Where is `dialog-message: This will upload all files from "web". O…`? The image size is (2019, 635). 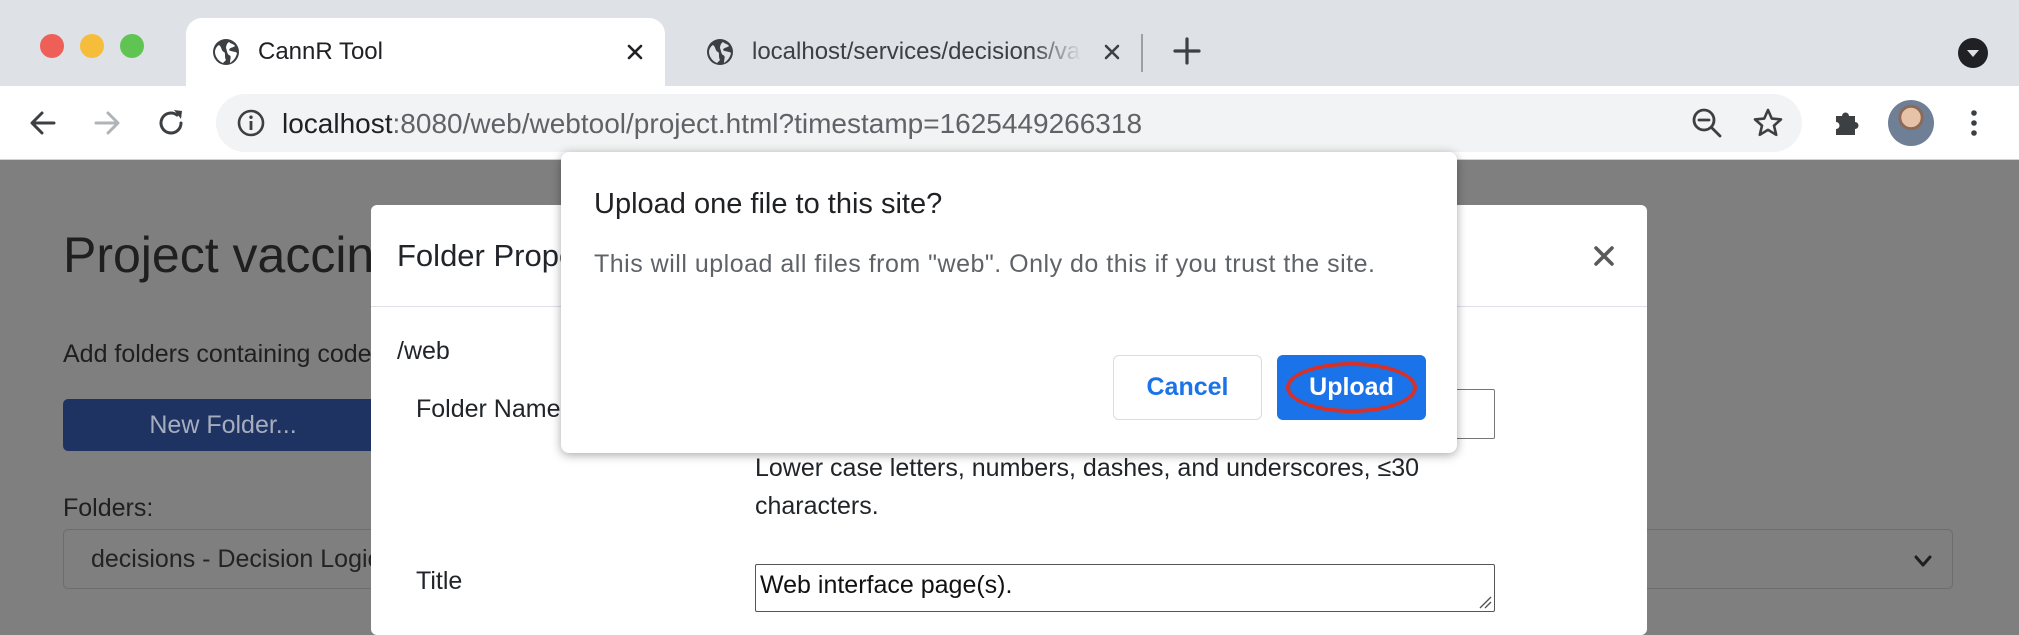 dialog-message: This will upload all files from "web". O… is located at coordinates (985, 264).